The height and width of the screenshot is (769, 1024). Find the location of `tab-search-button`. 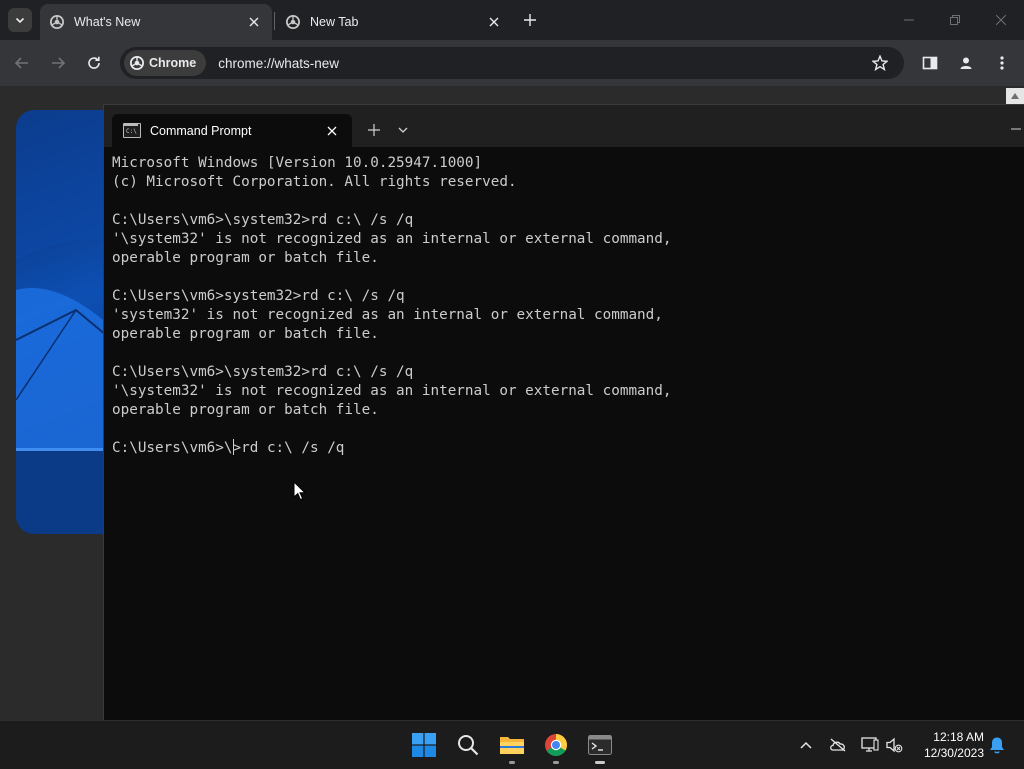

tab-search-button is located at coordinates (20, 20).